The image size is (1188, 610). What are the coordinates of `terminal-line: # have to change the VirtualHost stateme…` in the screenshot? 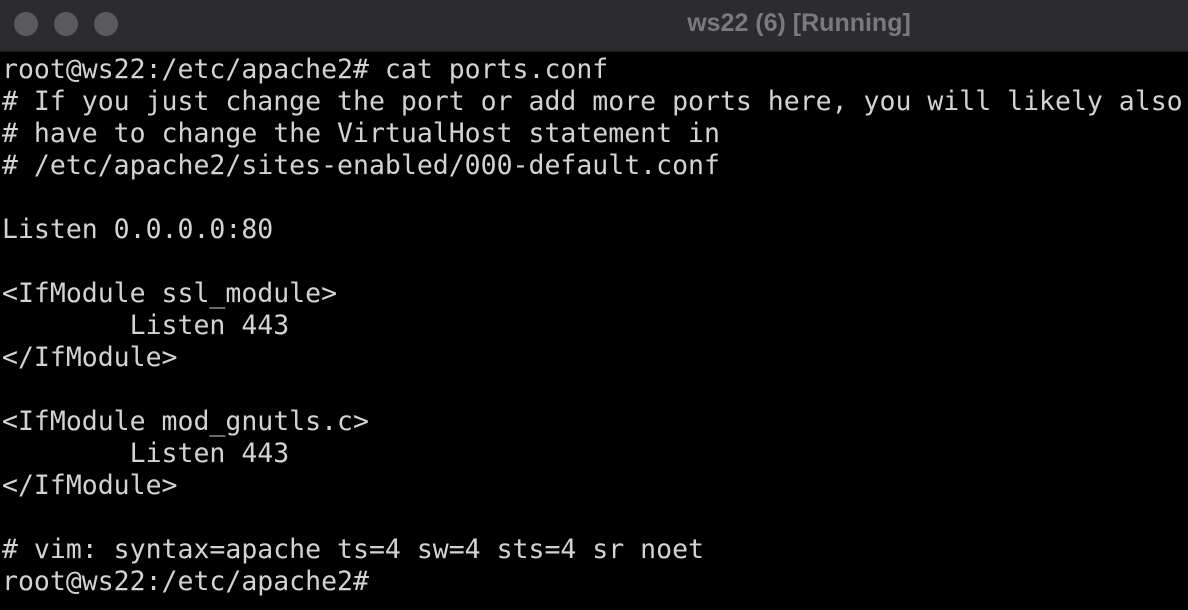 It's located at (361, 133).